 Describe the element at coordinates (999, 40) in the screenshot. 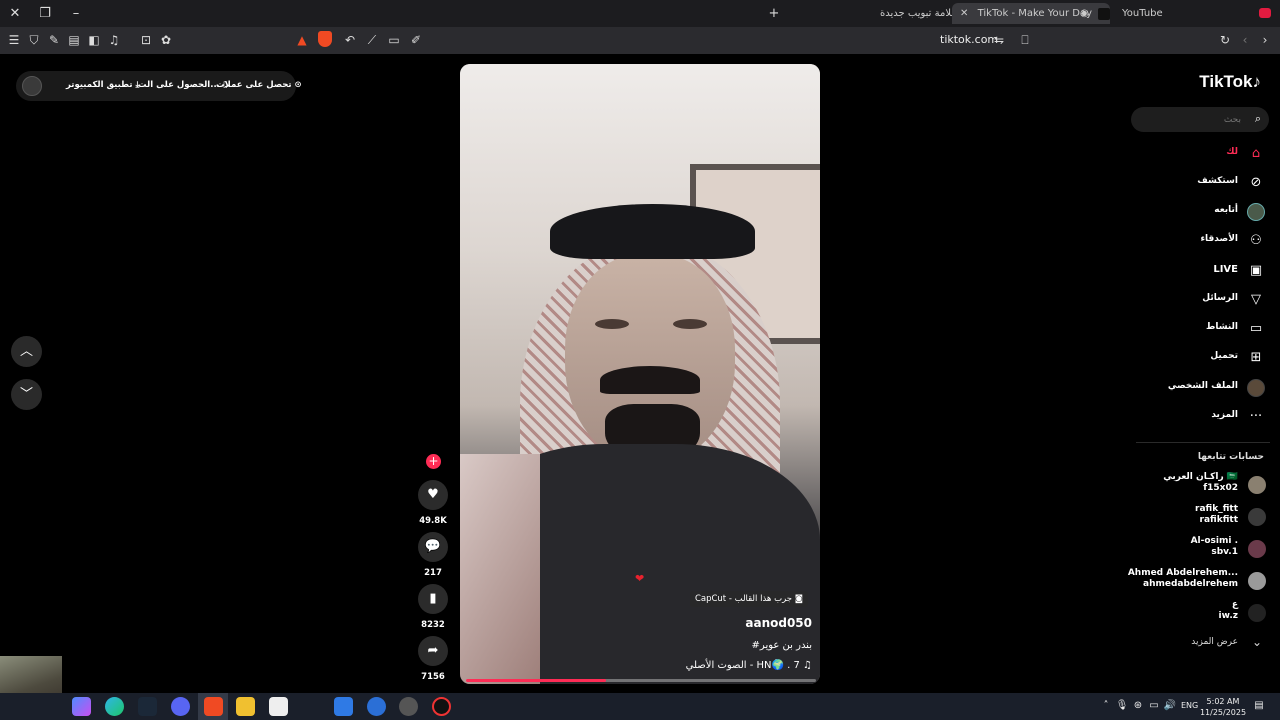

I see `site-settings-icon: ⇋` at that location.